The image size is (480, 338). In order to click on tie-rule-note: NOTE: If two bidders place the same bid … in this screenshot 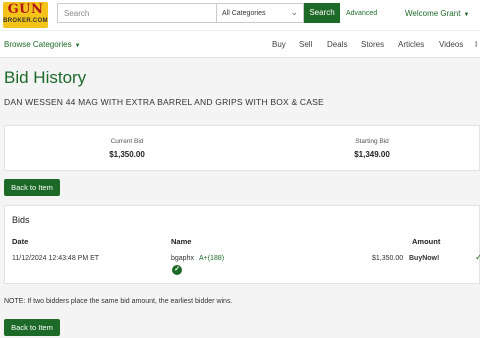, I will do `click(118, 301)`.